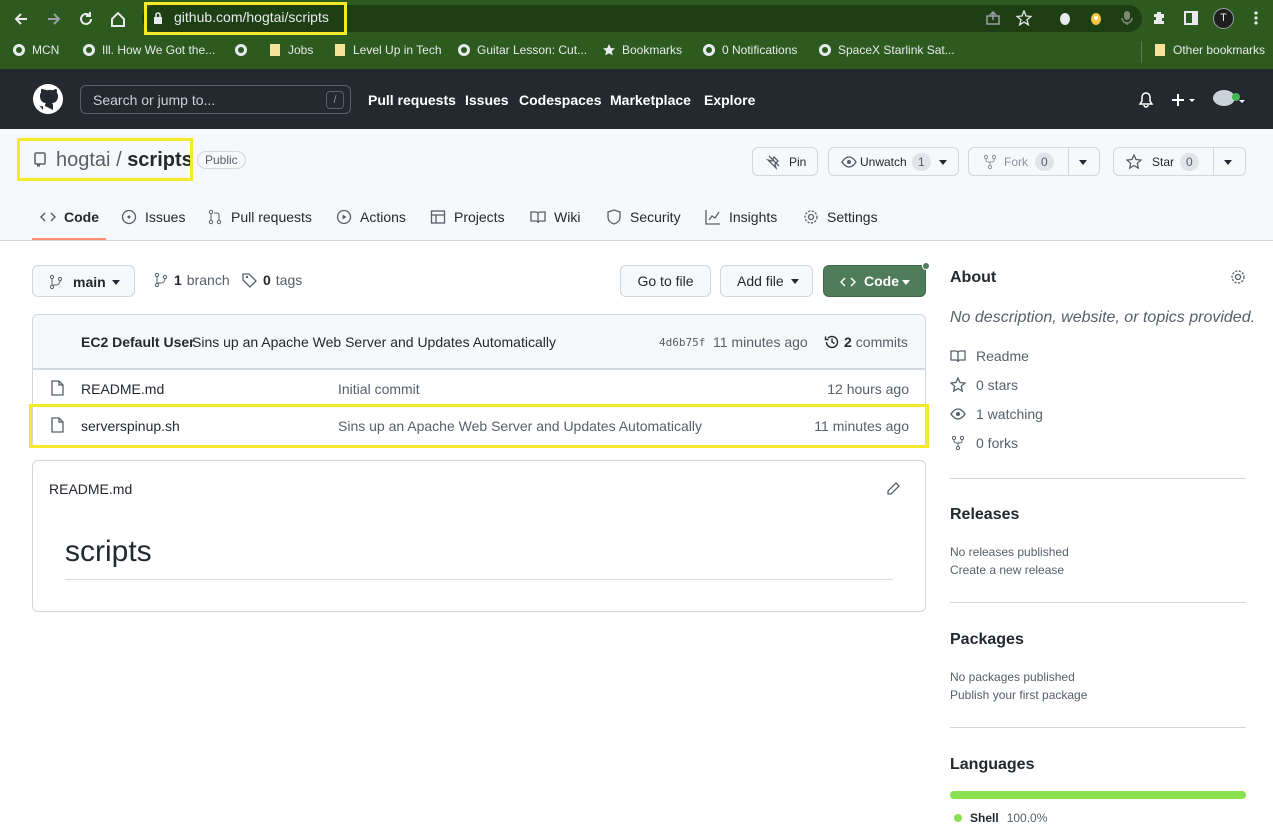  Describe the element at coordinates (21, 19) in the screenshot. I see `back-arrow-icon` at that location.